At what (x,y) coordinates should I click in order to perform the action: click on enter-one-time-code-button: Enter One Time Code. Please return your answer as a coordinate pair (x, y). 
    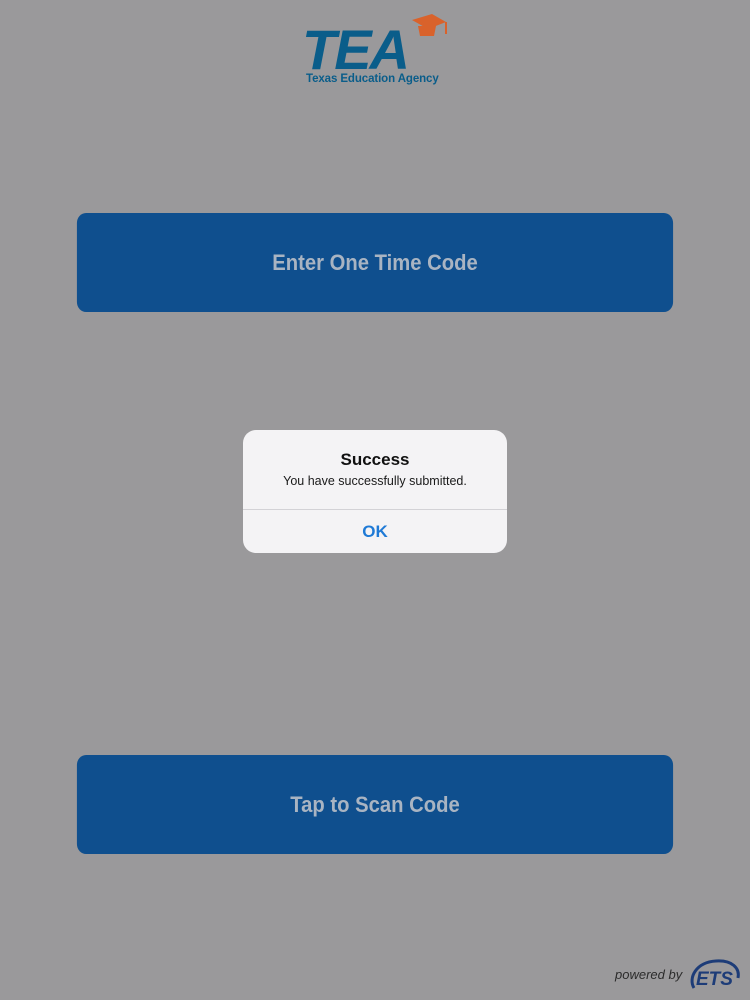
    Looking at the image, I should click on (375, 262).